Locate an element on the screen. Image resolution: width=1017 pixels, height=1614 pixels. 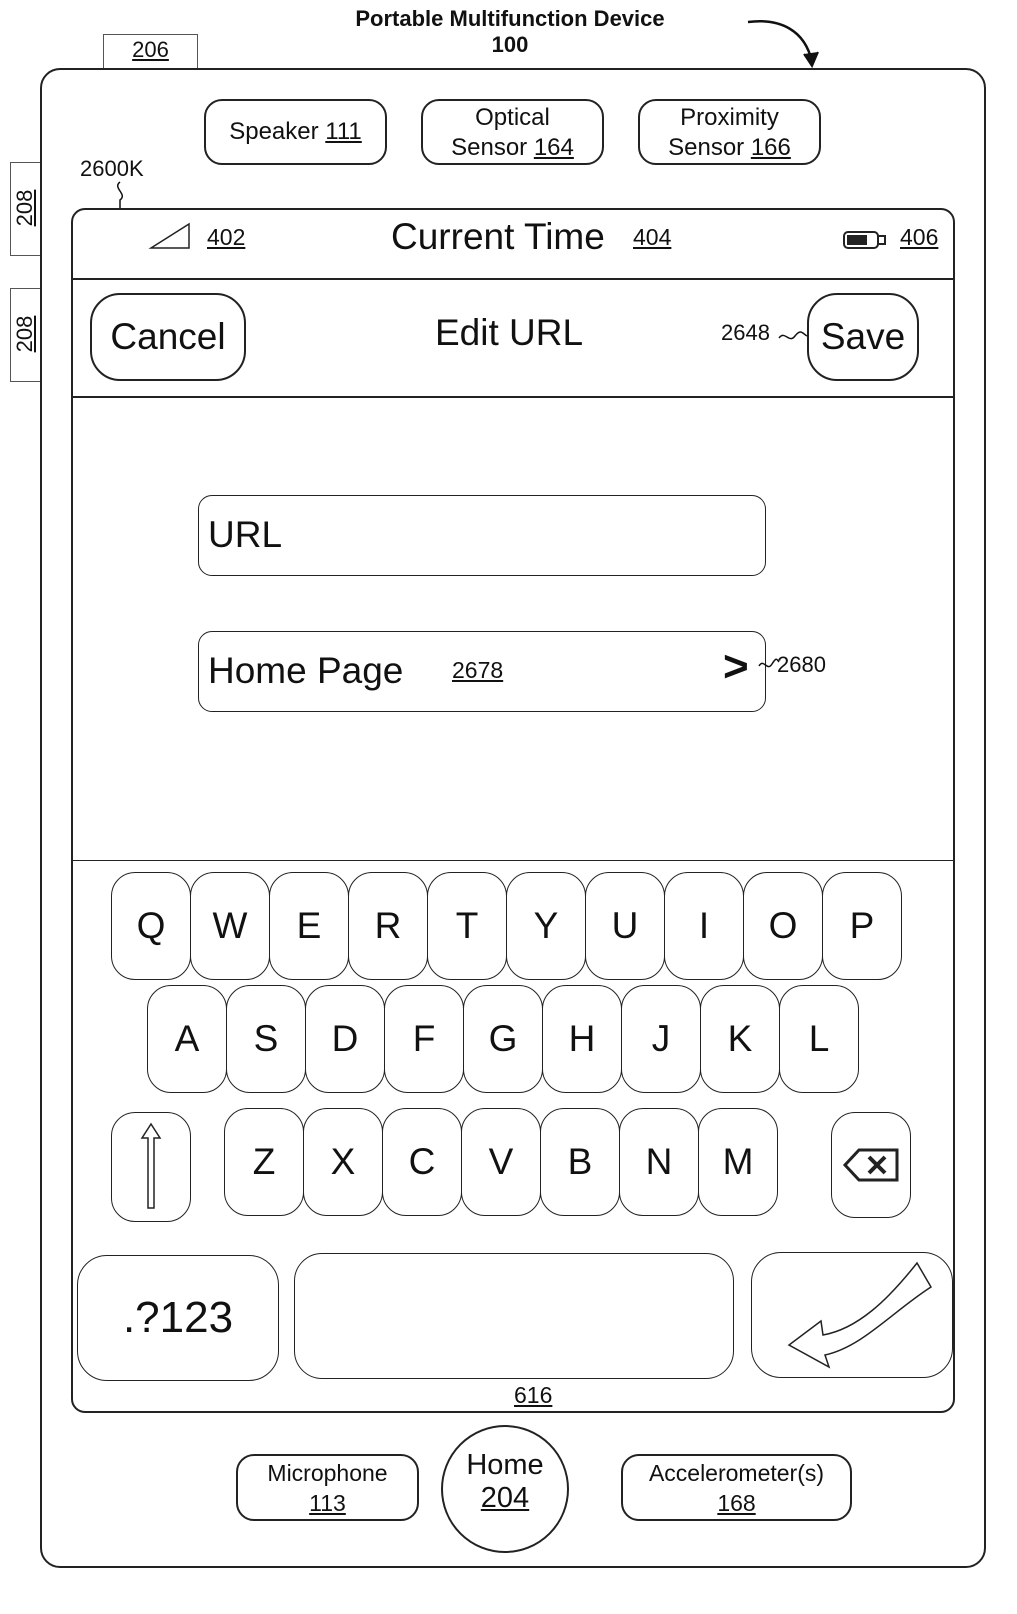
backspace-icon is located at coordinates (870, 1165).